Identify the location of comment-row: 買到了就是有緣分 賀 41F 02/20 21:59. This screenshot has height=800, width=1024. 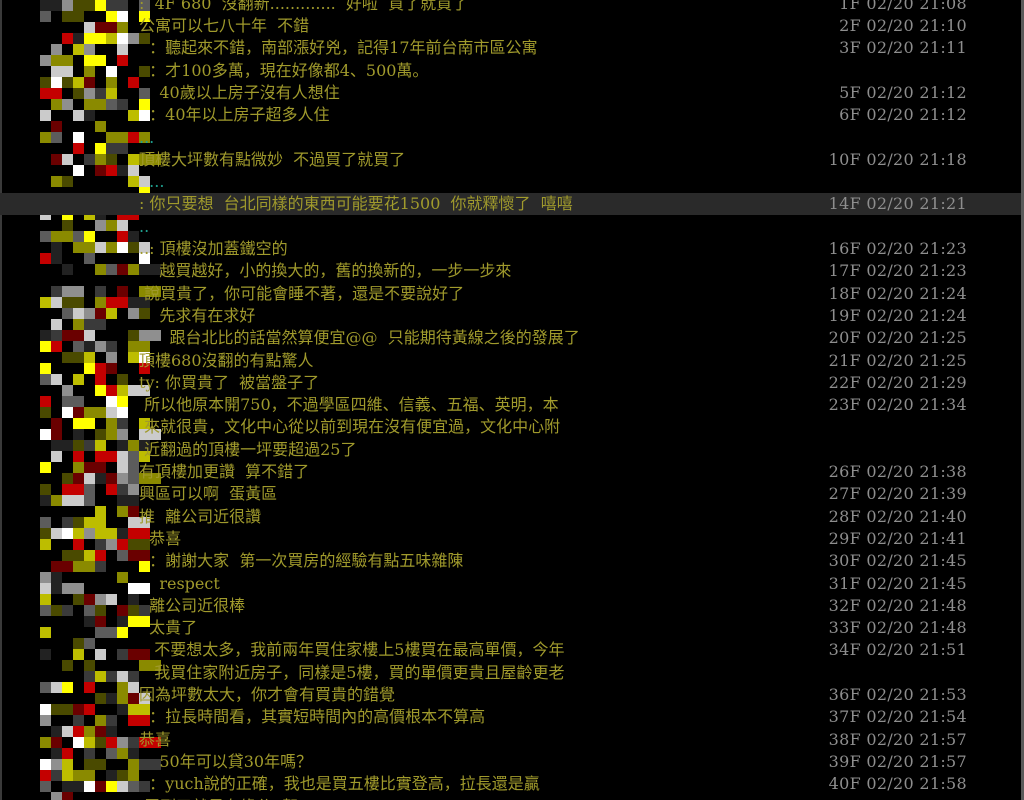
(510, 798).